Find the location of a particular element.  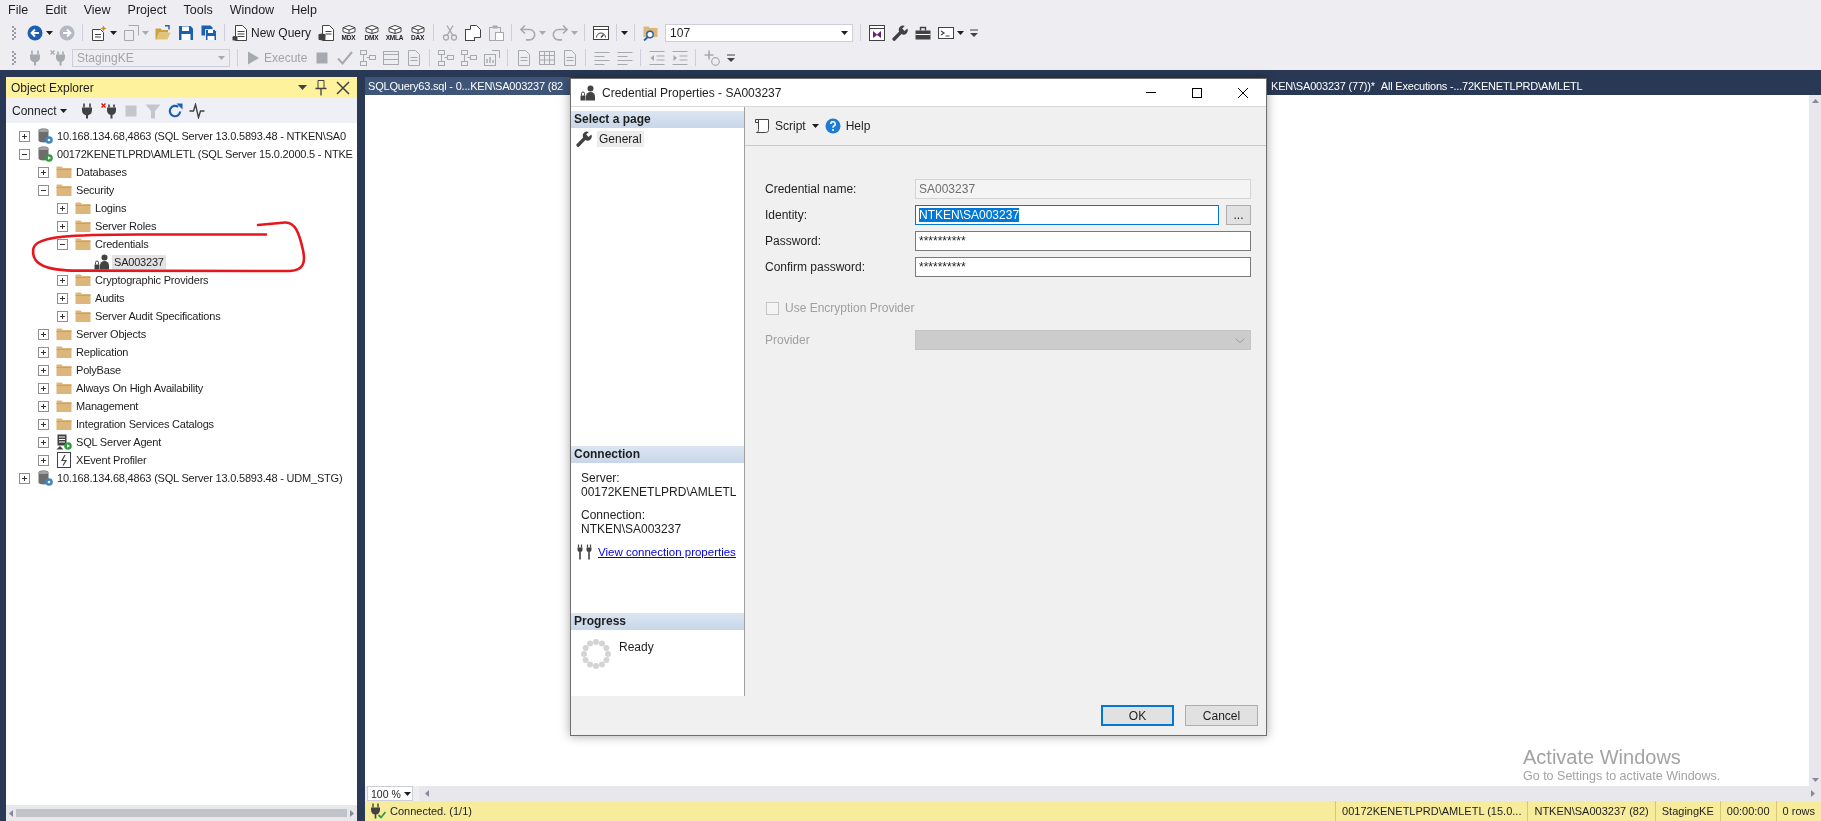

status-message: Connected. (1/1) is located at coordinates (431, 811).